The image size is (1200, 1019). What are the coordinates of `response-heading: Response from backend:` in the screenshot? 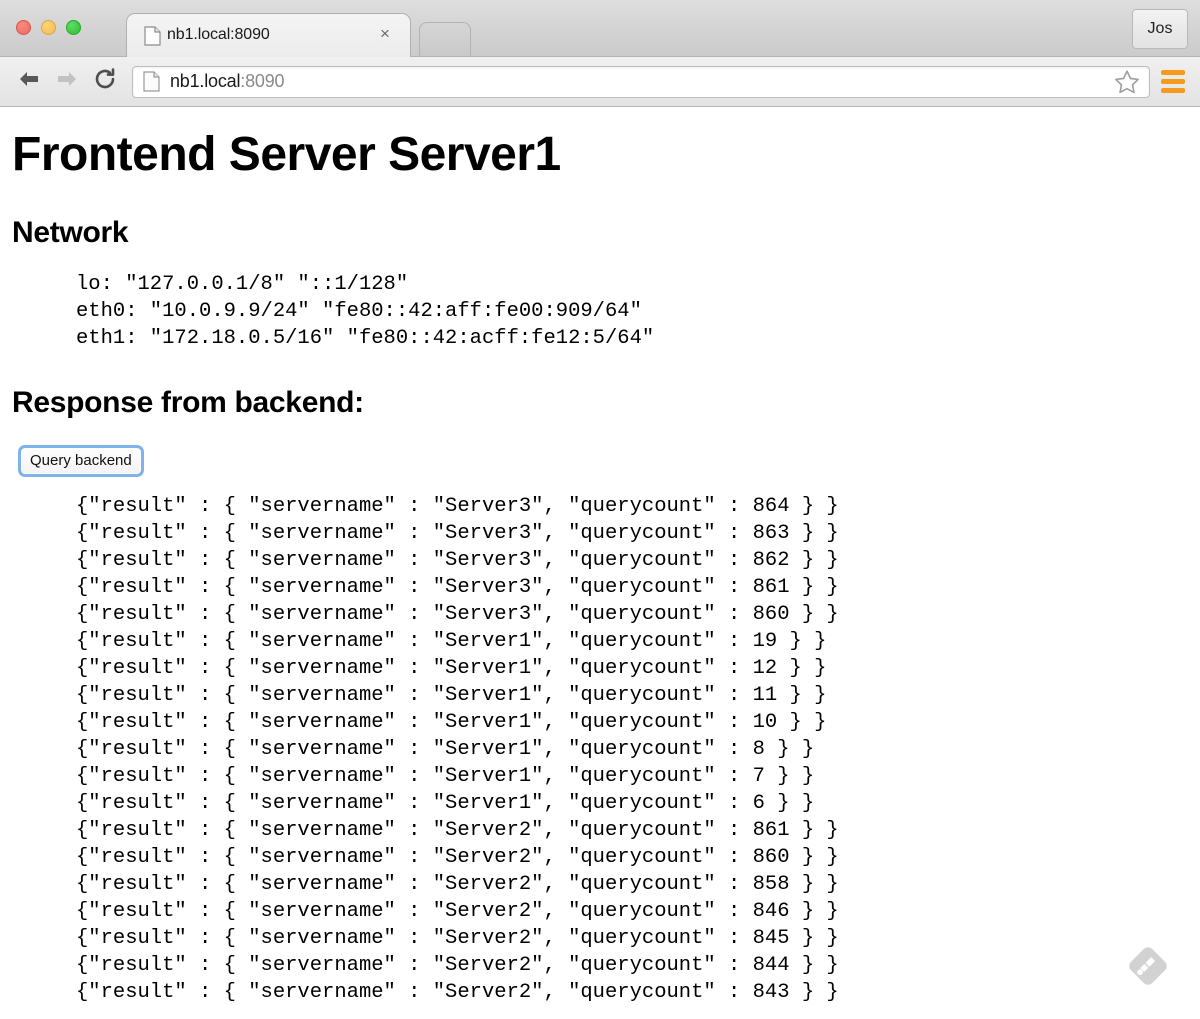 It's located at (188, 402).